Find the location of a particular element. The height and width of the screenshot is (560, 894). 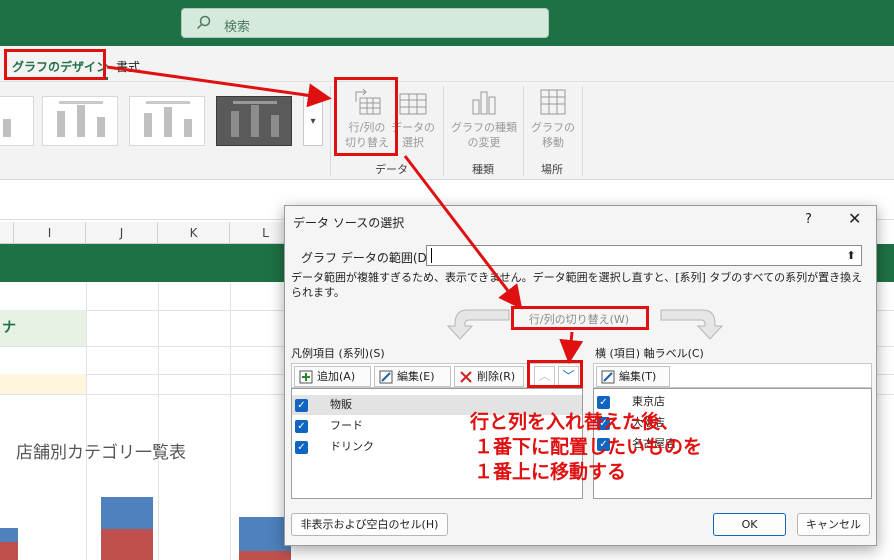

column-header-i: I is located at coordinates (50, 233).